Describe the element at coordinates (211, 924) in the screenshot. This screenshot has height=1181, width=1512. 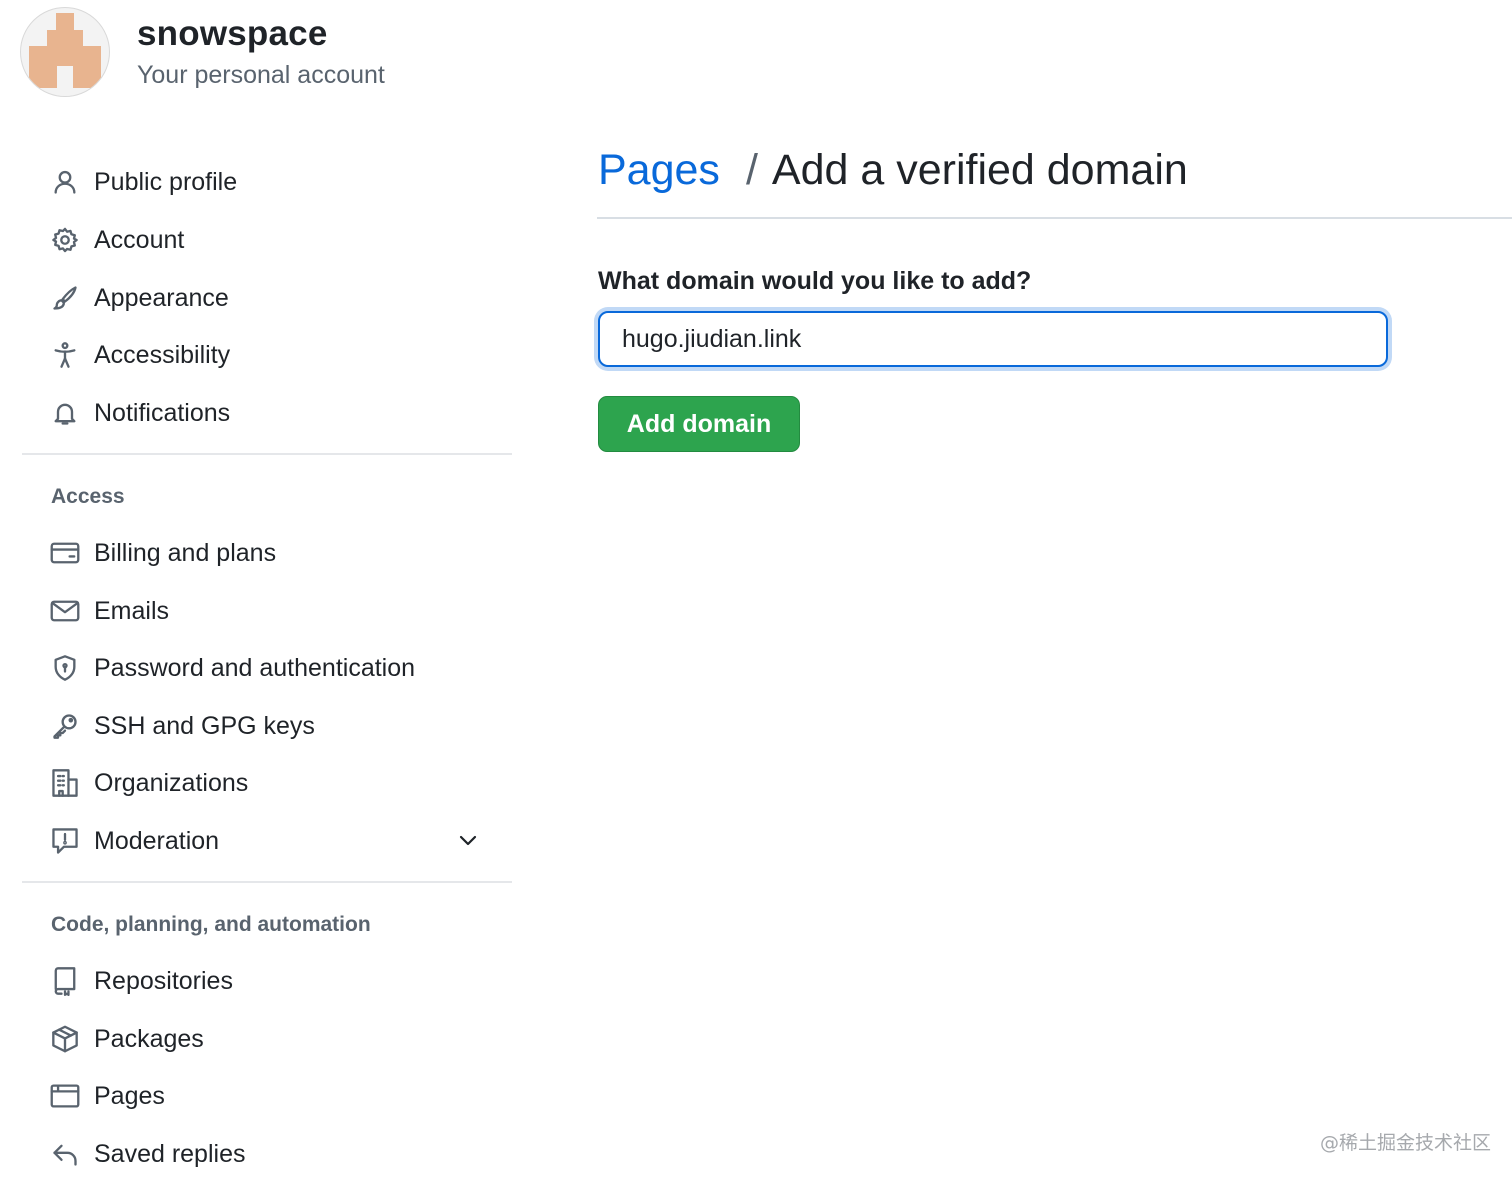
I see `sidebar-section-code: Code, planning, and automation` at that location.